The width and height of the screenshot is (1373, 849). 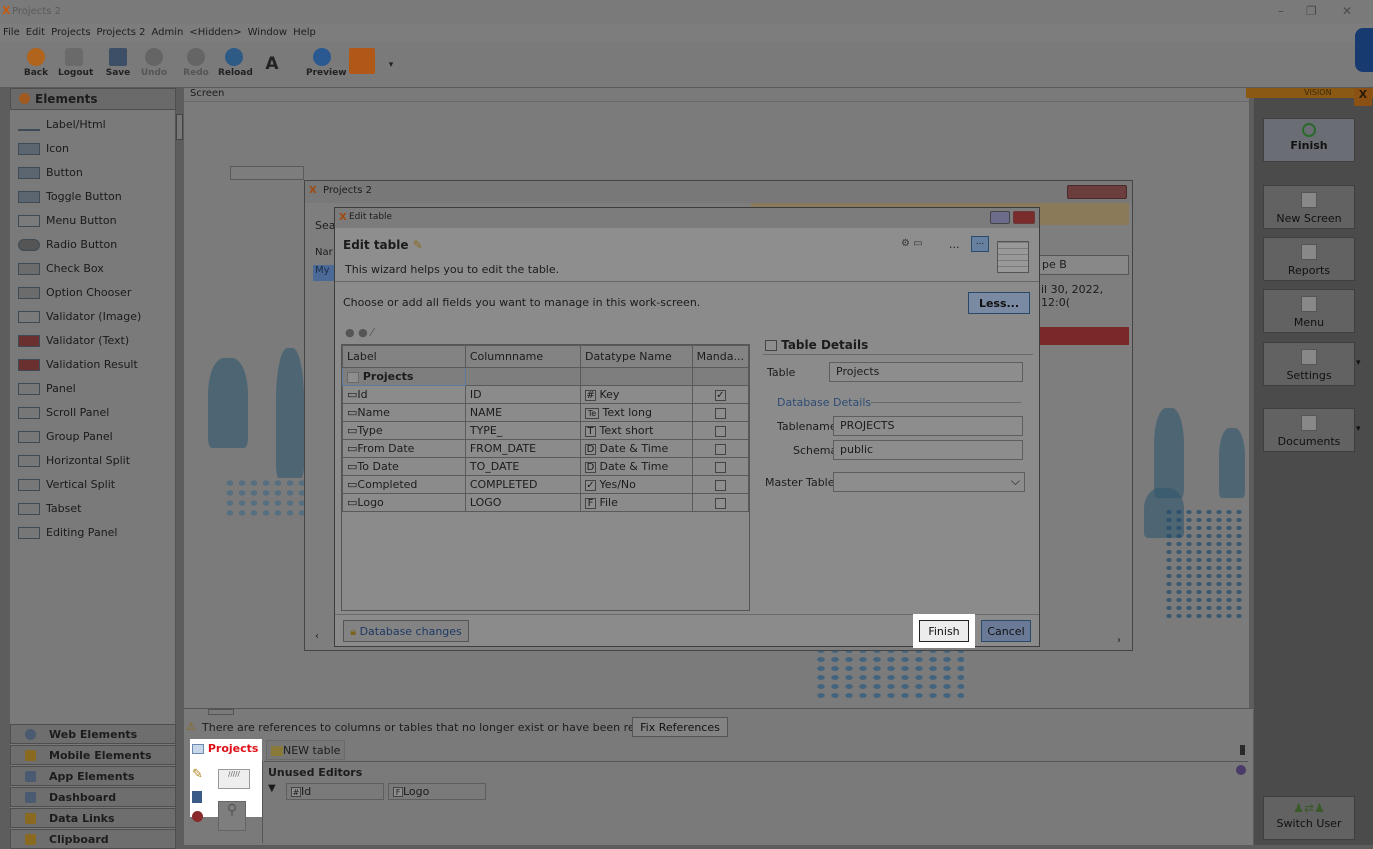 What do you see at coordinates (168, 31) in the screenshot?
I see `menu-admin: Admin` at bounding box center [168, 31].